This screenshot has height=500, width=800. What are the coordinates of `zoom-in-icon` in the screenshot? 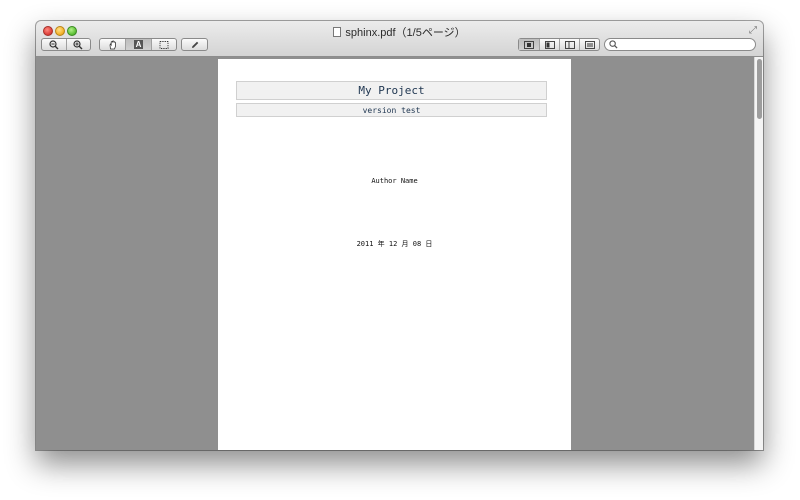 It's located at (78, 44).